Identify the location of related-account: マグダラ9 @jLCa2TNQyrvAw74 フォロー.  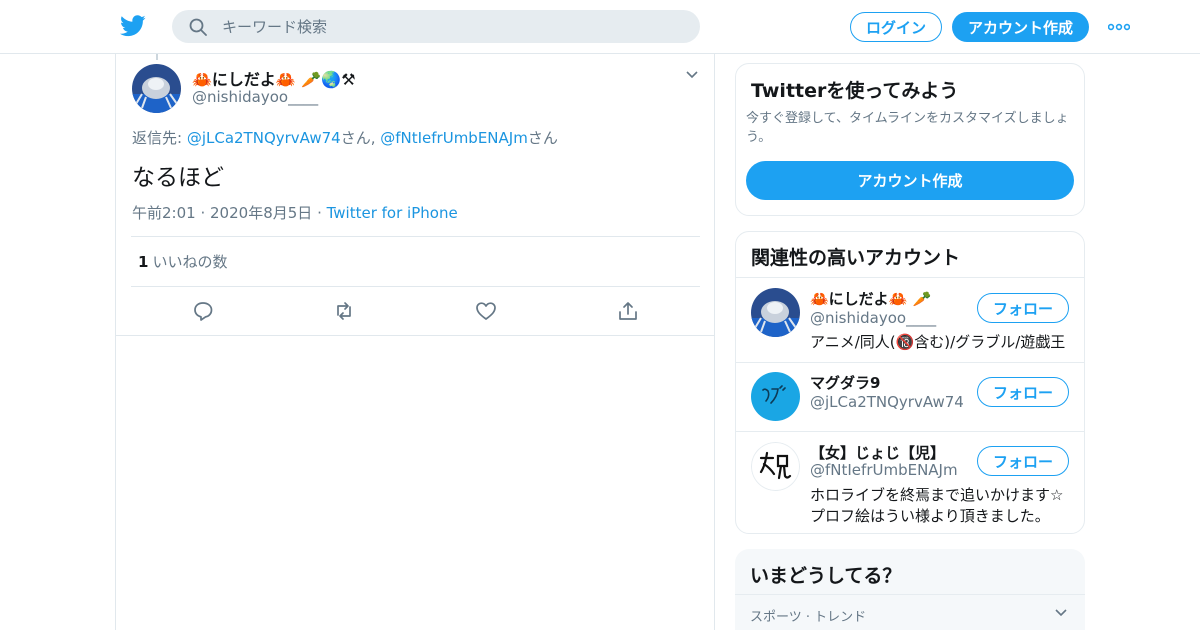
(910, 397).